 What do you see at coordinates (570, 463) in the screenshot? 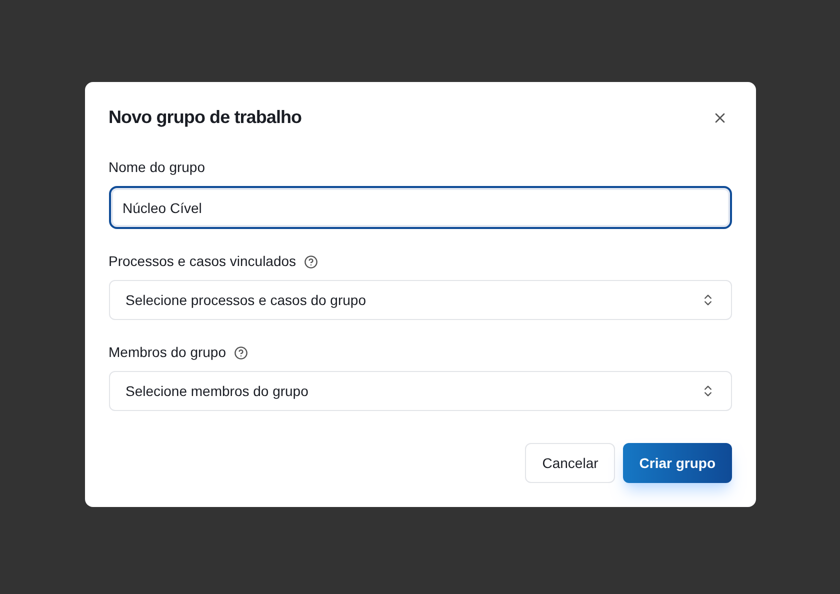
I see `cancel-button: Cancelar` at bounding box center [570, 463].